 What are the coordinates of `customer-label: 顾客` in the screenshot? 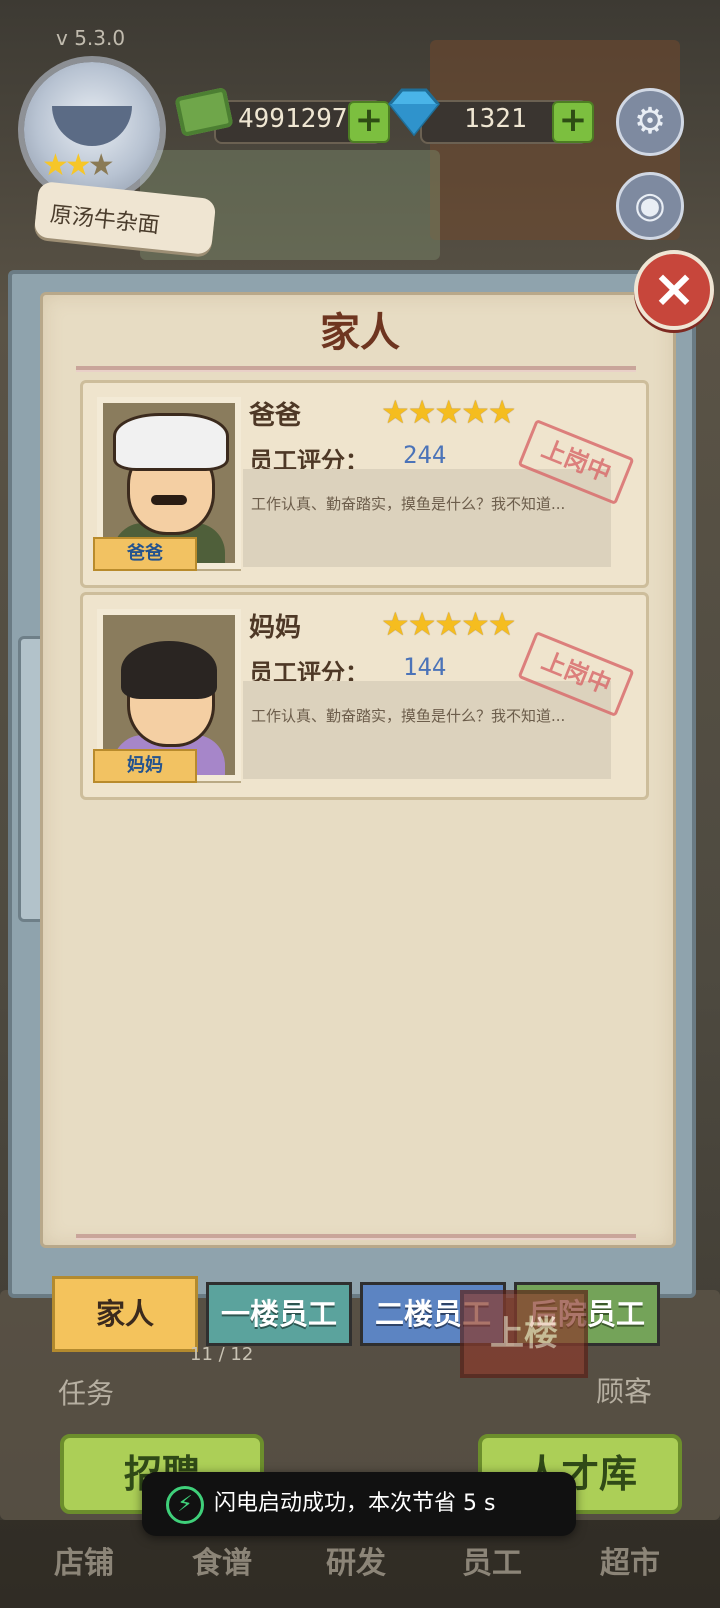 It's located at (624, 1390).